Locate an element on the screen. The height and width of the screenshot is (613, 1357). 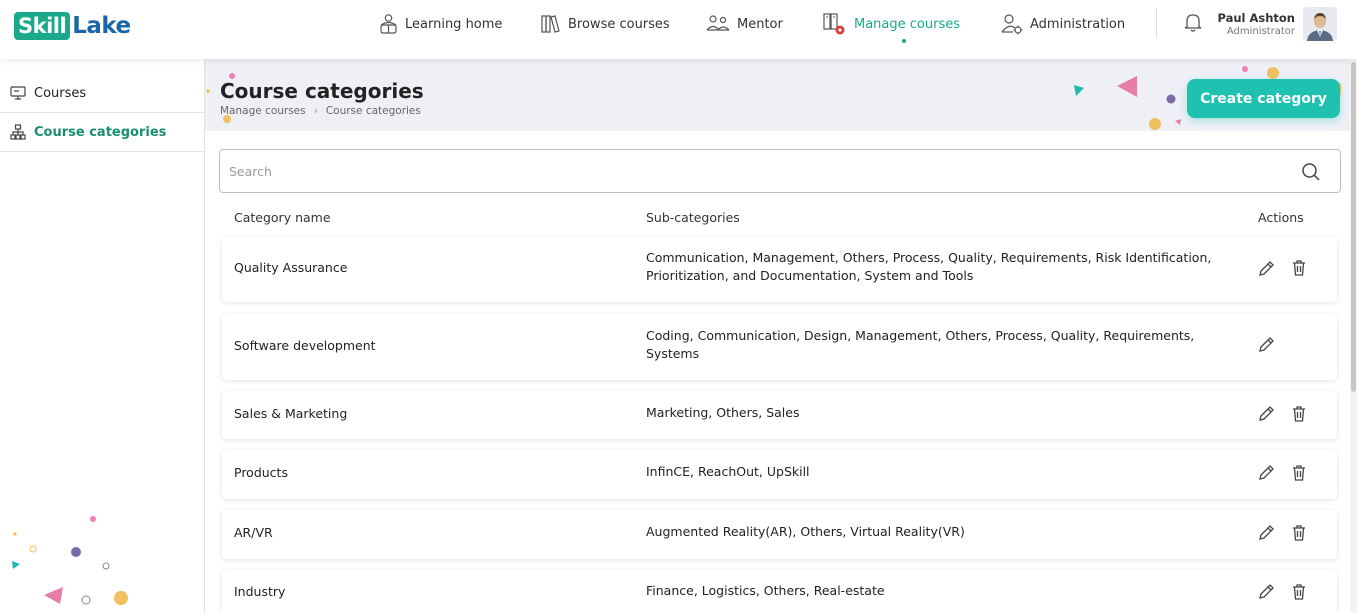
sidebar-item-courses-label: Courses is located at coordinates (60, 93).